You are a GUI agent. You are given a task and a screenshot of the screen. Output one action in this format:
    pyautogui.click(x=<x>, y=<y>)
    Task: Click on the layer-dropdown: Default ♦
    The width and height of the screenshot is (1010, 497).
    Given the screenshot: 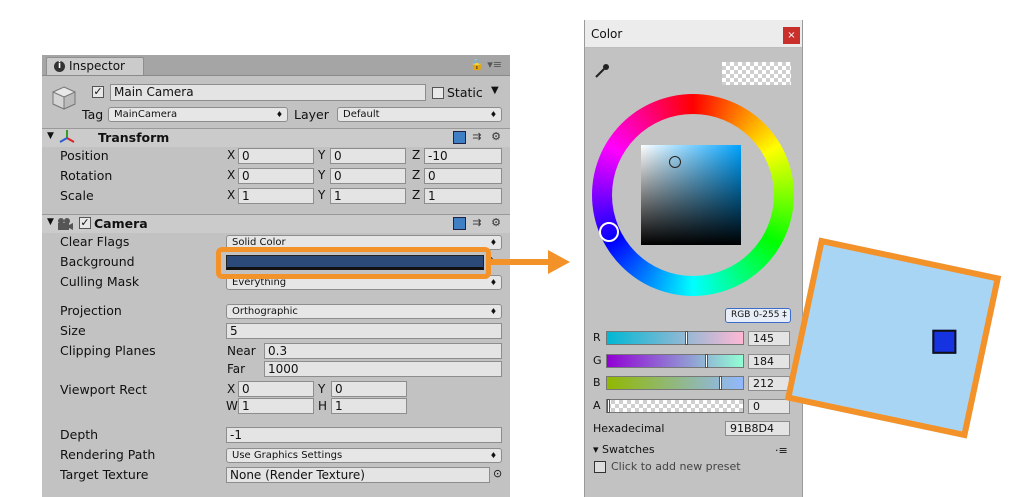 What is the action you would take?
    pyautogui.click(x=419, y=114)
    